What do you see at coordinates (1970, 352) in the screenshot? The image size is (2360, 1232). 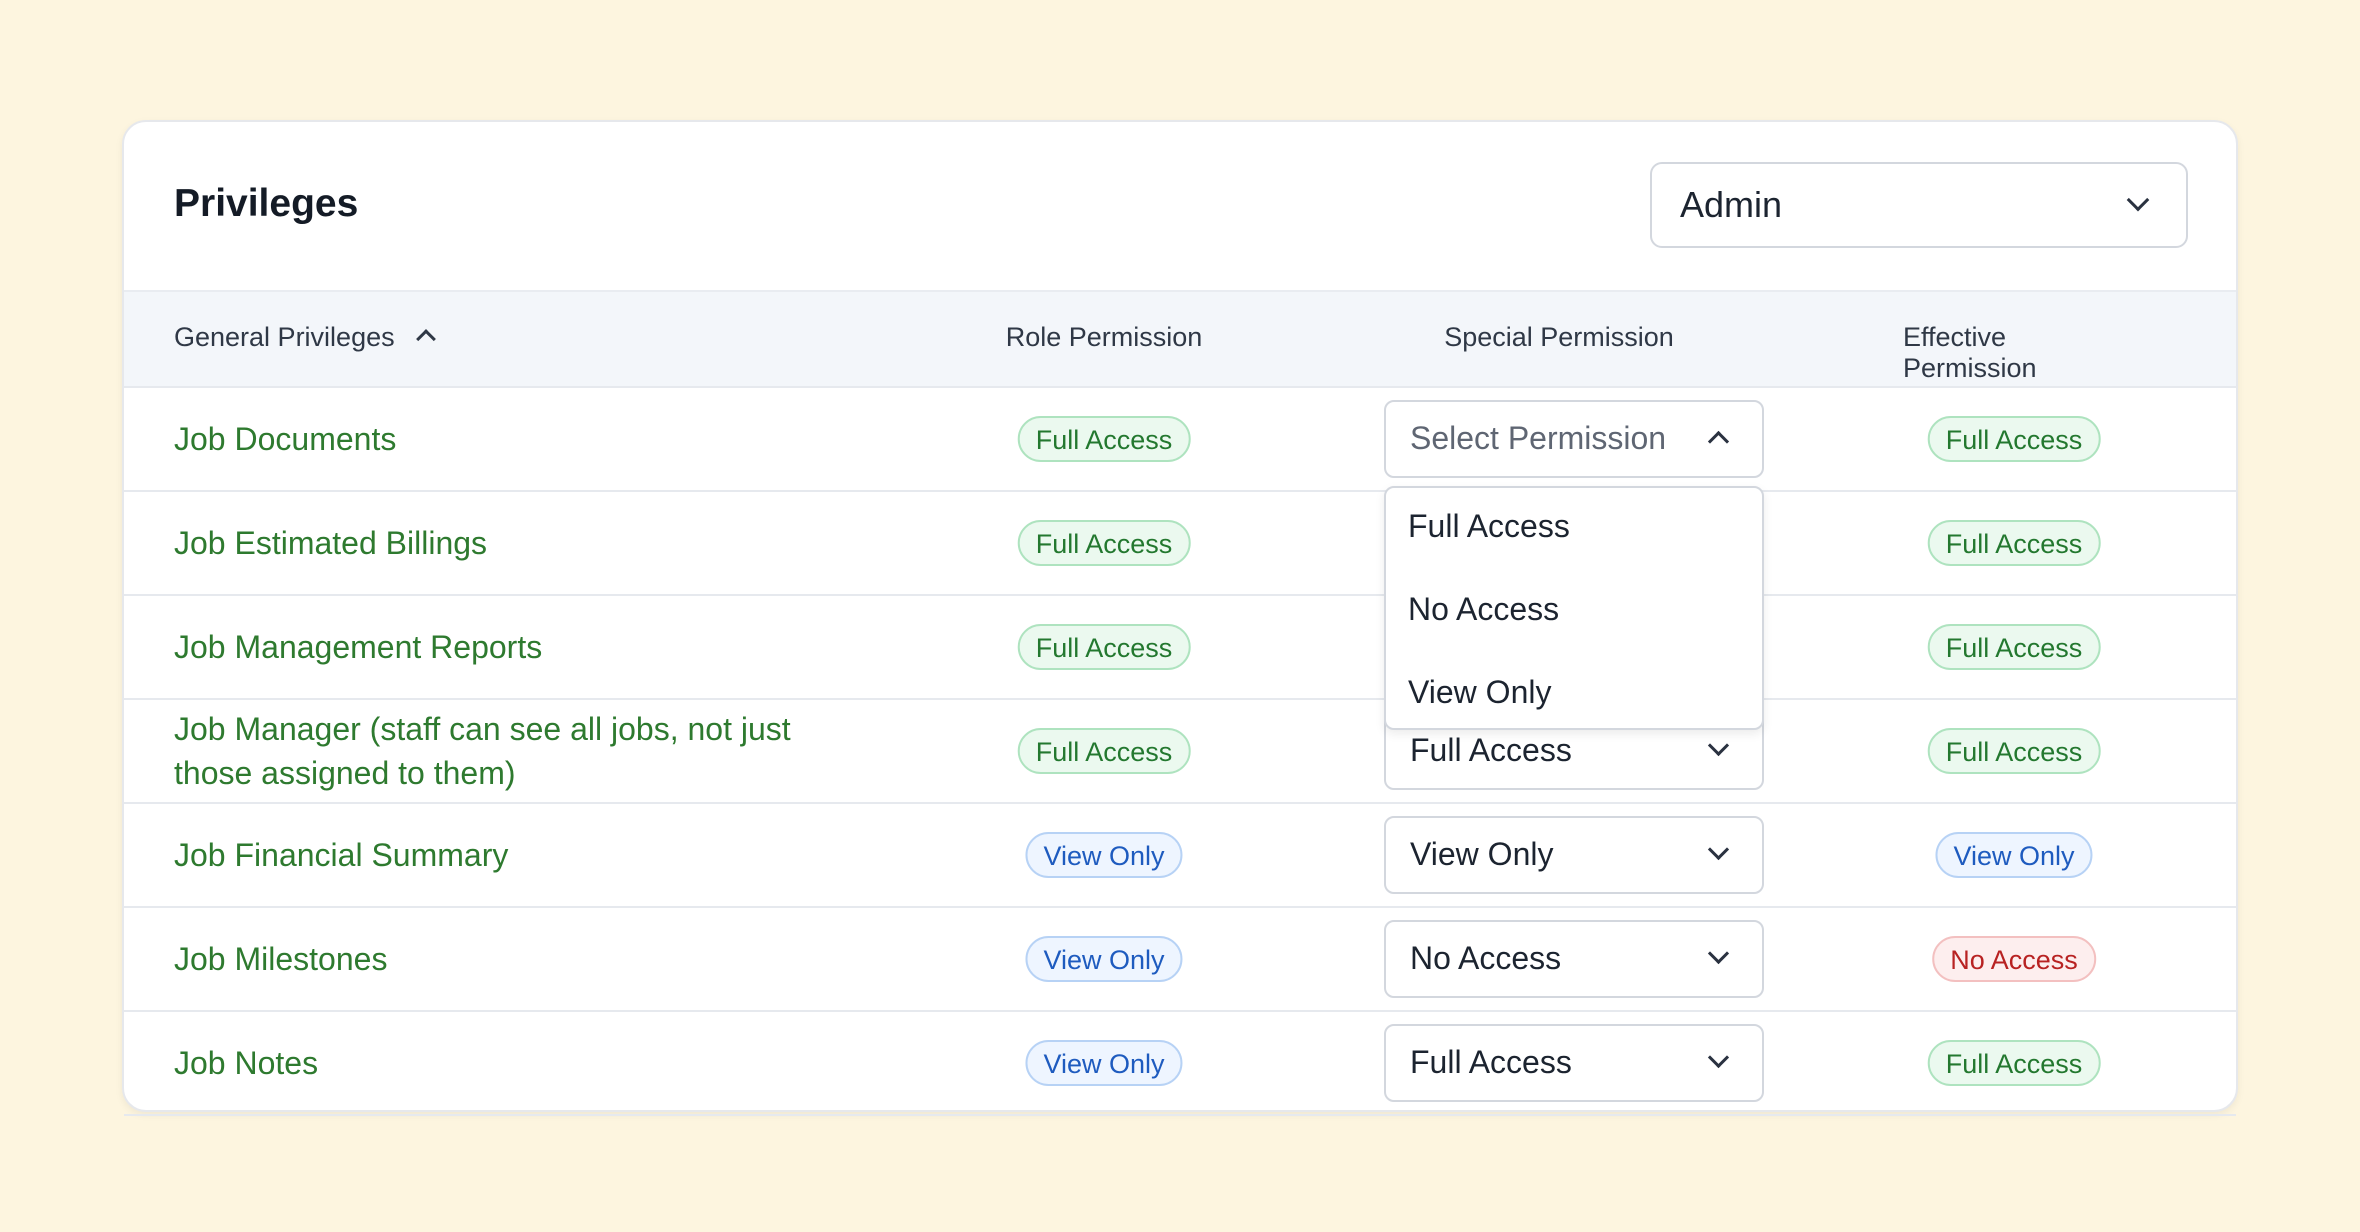 I see `column-effective-permission: Effective Permission` at bounding box center [1970, 352].